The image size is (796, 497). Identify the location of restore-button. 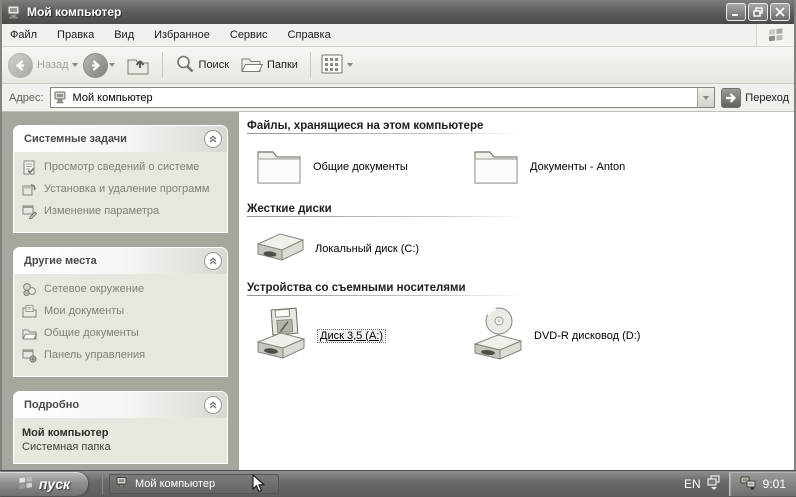
(758, 12).